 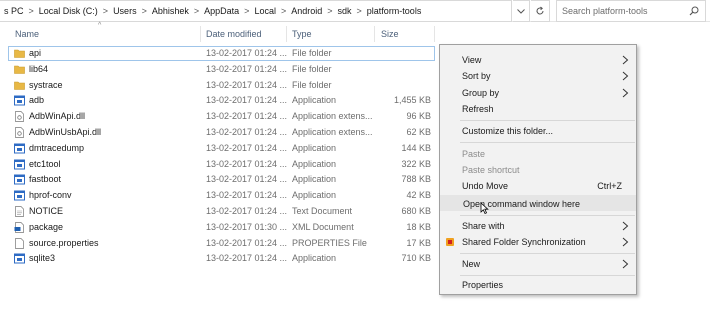 What do you see at coordinates (416, 258) in the screenshot?
I see `file-size: 710 KB` at bounding box center [416, 258].